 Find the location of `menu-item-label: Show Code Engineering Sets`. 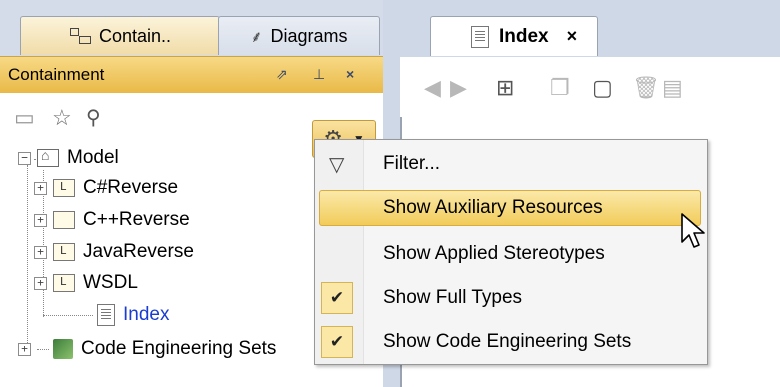

menu-item-label: Show Code Engineering Sets is located at coordinates (507, 341).